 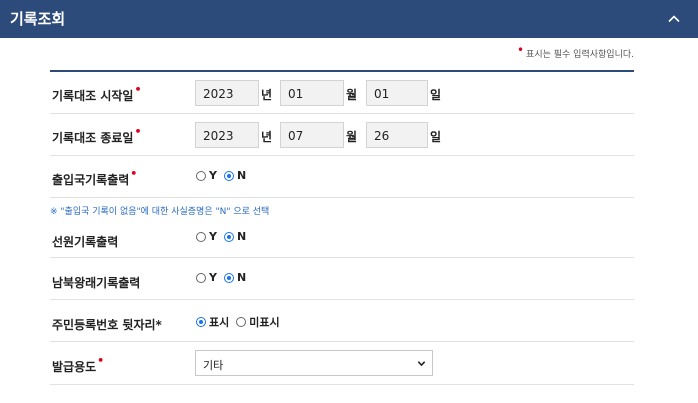 I want to click on end-year-input: 2023, so click(x=227, y=135).